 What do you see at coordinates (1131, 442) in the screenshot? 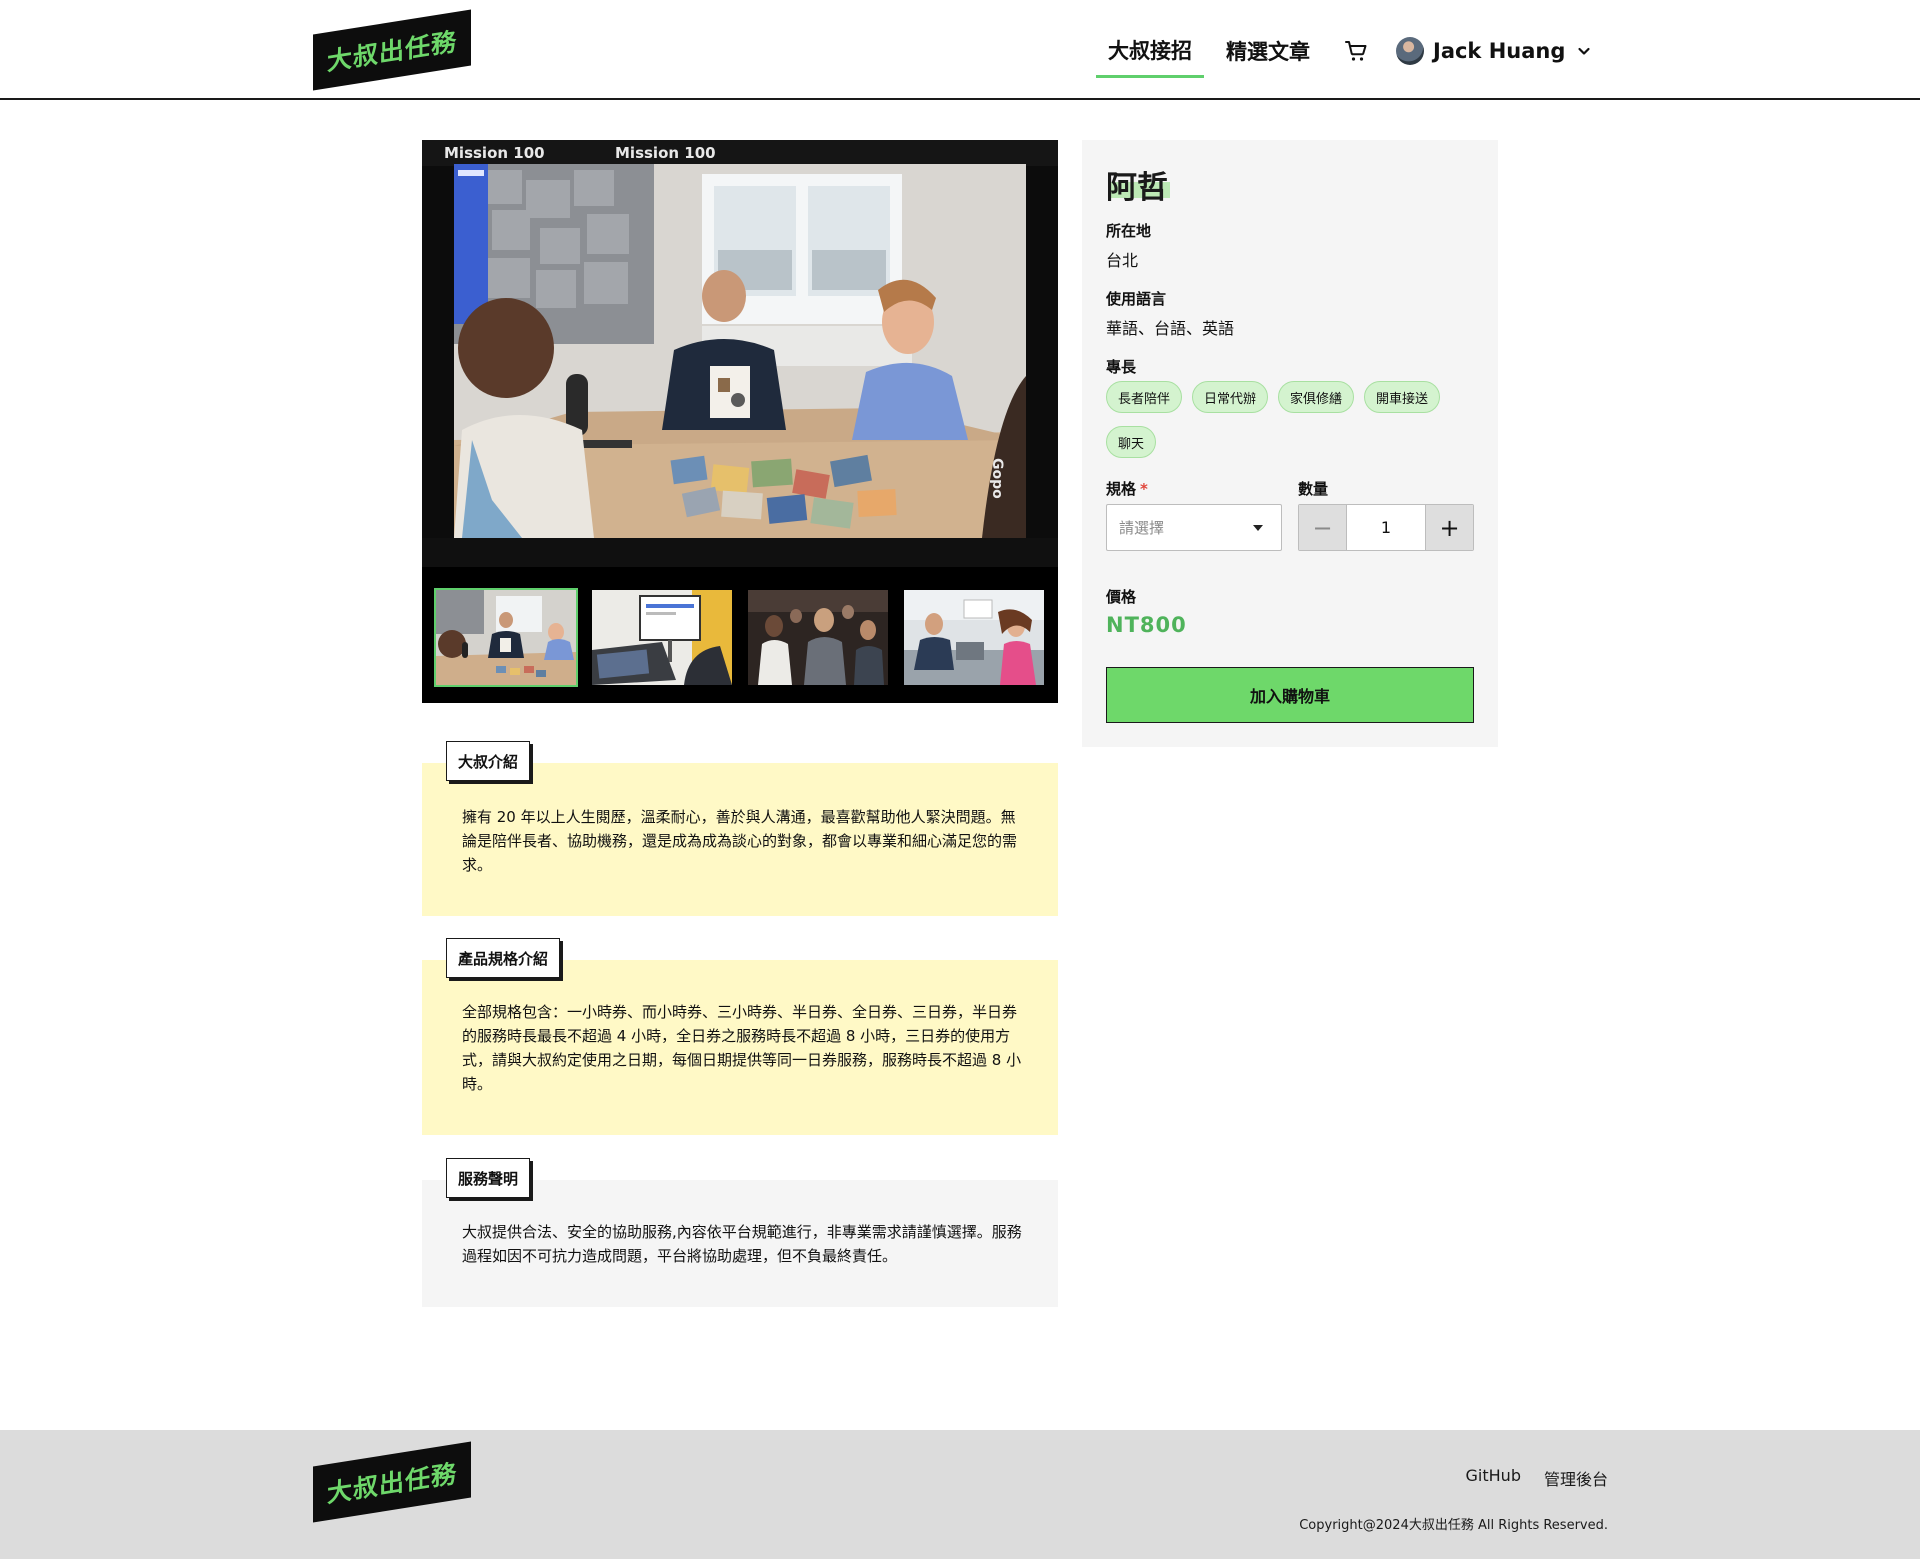
I see `skill-chip: 聊天` at bounding box center [1131, 442].